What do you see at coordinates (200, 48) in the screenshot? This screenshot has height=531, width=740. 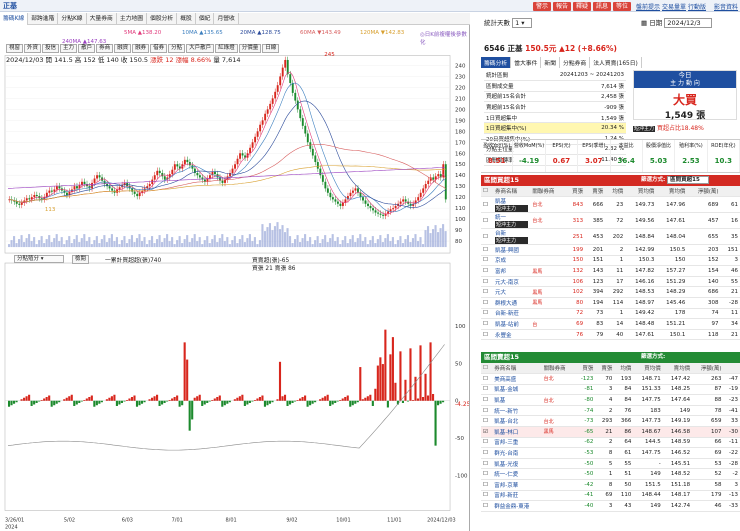 I see `chart-control-10: 大戶散戶` at bounding box center [200, 48].